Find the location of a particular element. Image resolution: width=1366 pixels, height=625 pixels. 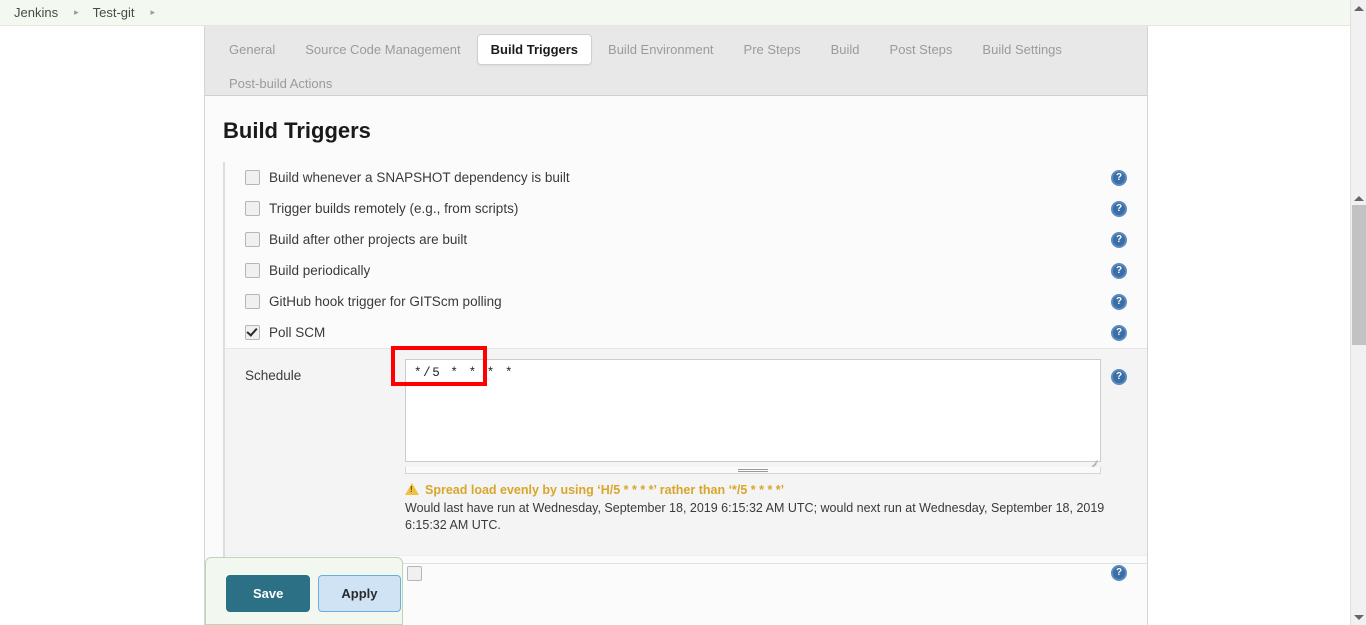

scroll-up-arrow-icon is located at coordinates (1358, 8).